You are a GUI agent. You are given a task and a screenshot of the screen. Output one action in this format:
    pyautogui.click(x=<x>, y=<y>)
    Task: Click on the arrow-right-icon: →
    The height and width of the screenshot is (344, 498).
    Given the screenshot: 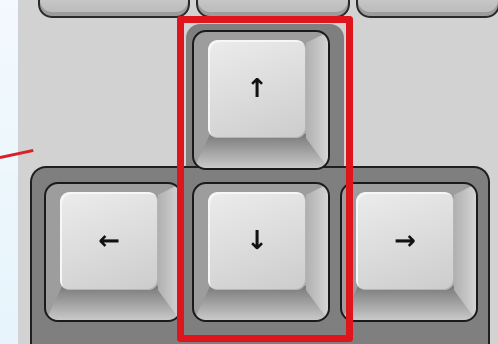 What is the action you would take?
    pyautogui.click(x=405, y=241)
    